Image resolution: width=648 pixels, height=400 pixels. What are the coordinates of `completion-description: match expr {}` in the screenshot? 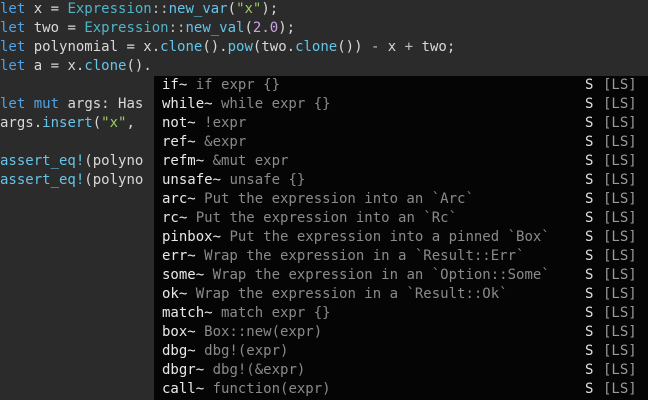 It's located at (271, 313).